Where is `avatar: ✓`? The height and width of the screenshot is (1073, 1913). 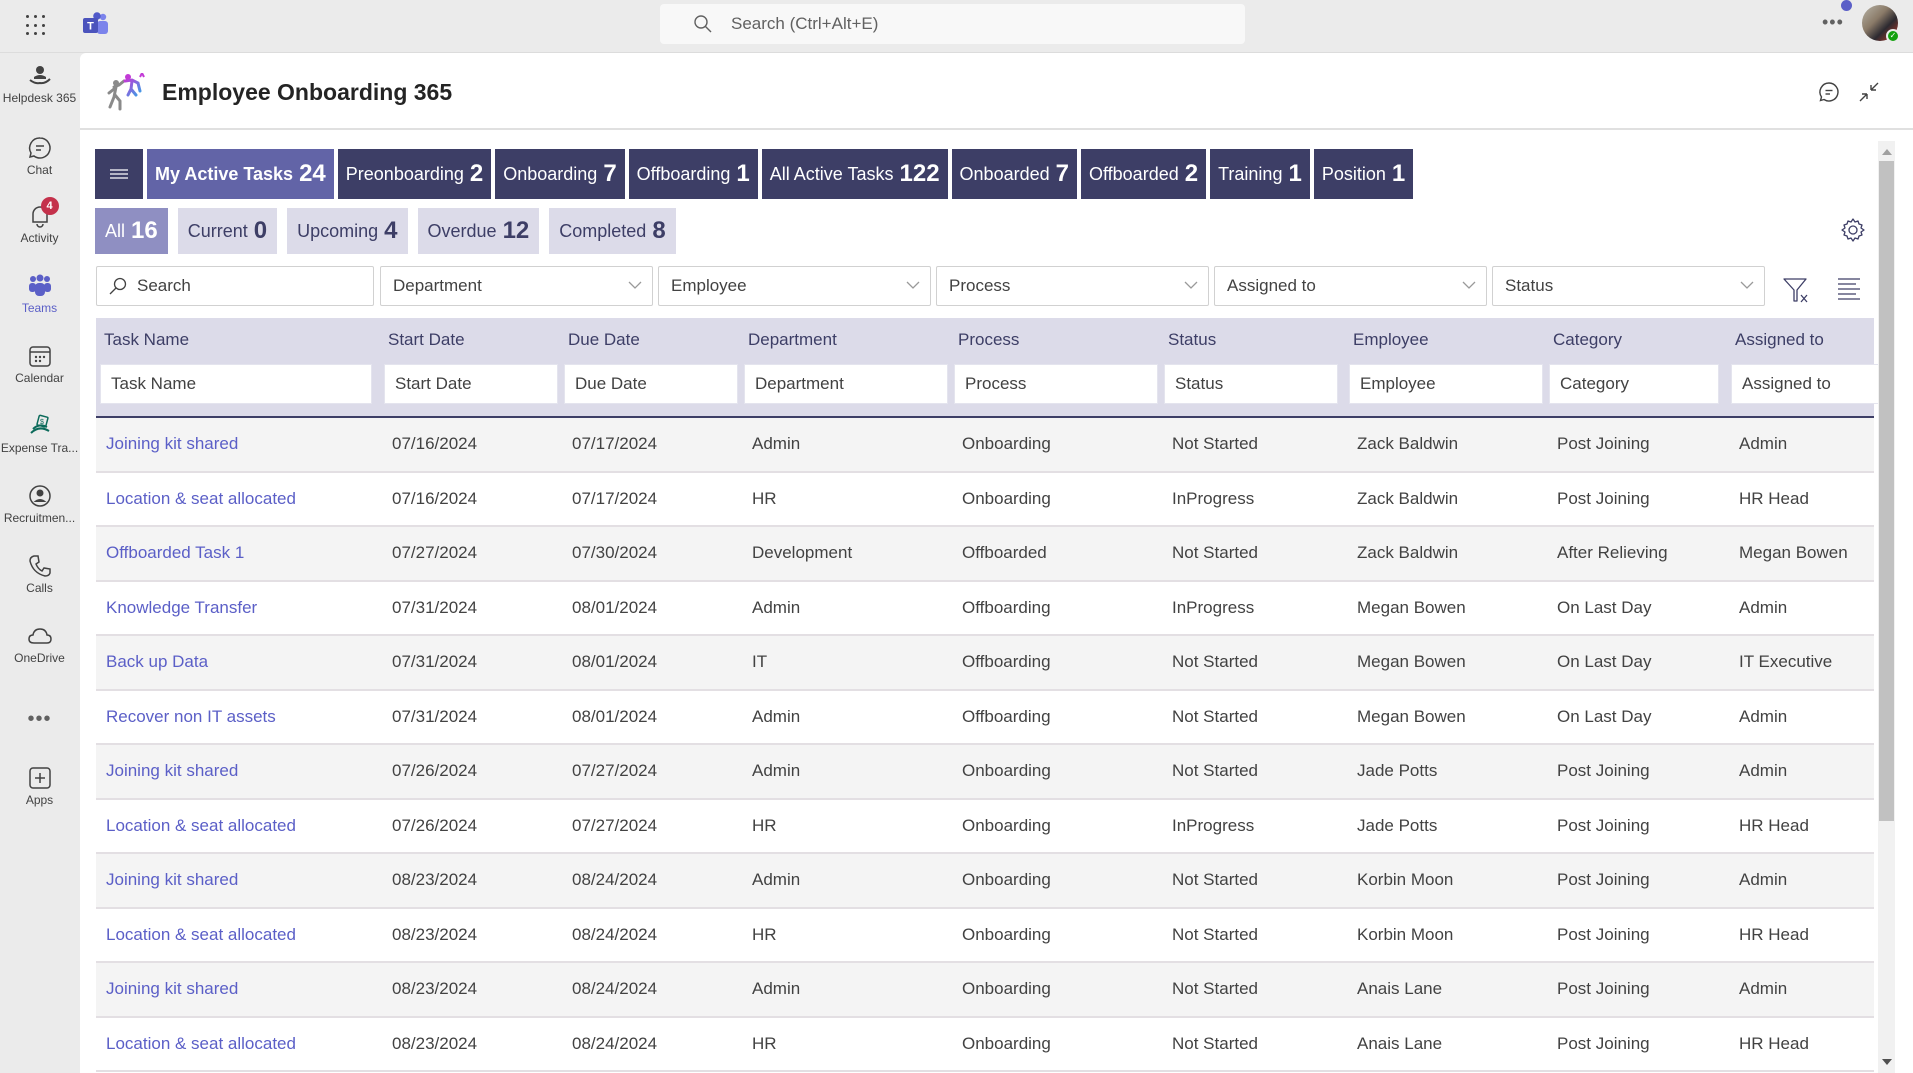 avatar: ✓ is located at coordinates (1881, 24).